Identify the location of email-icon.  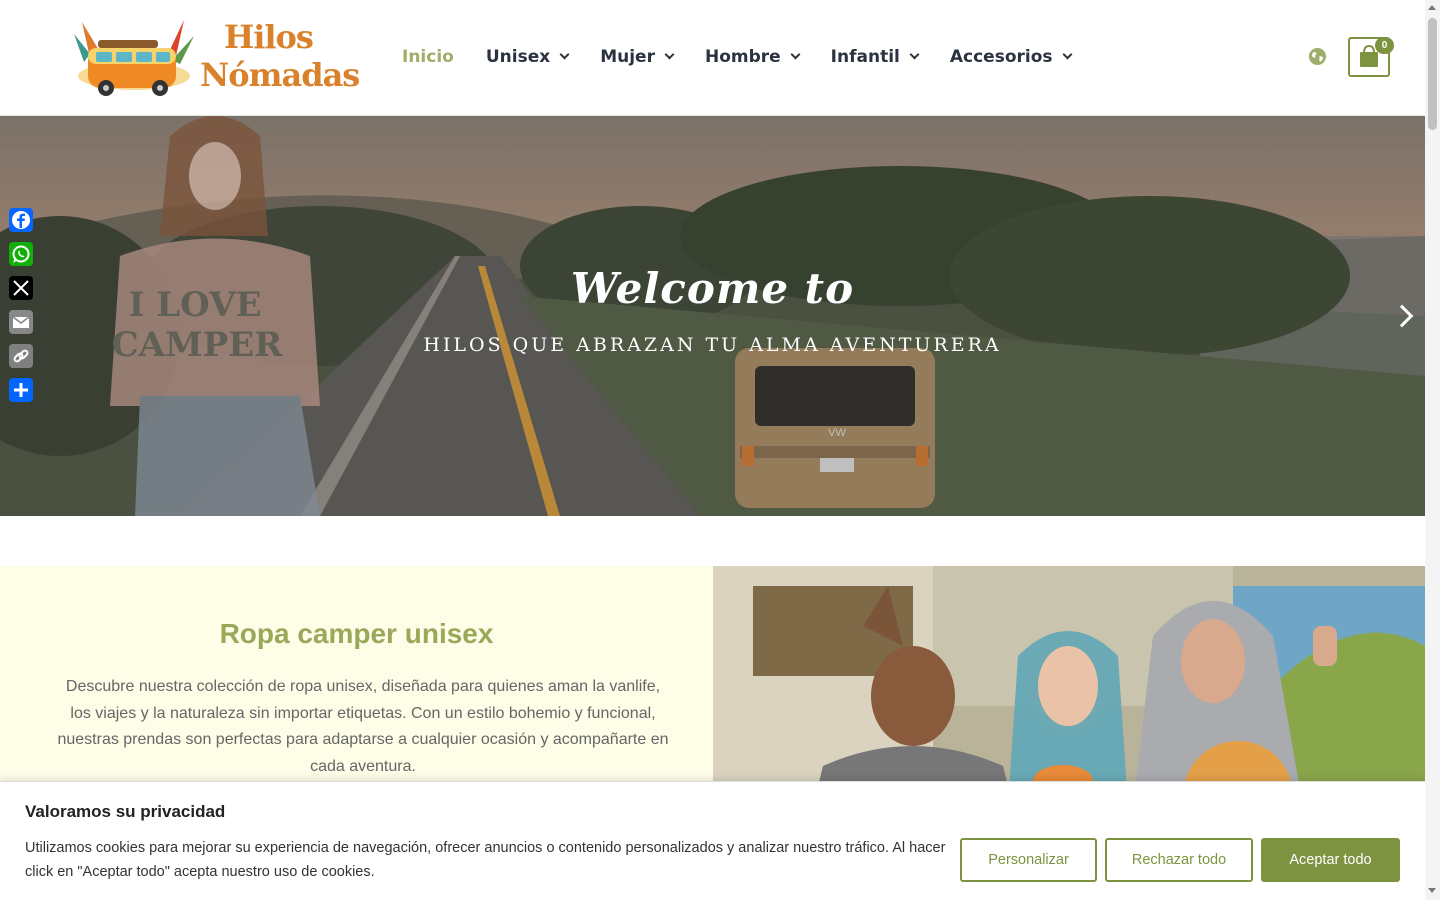
(21, 322).